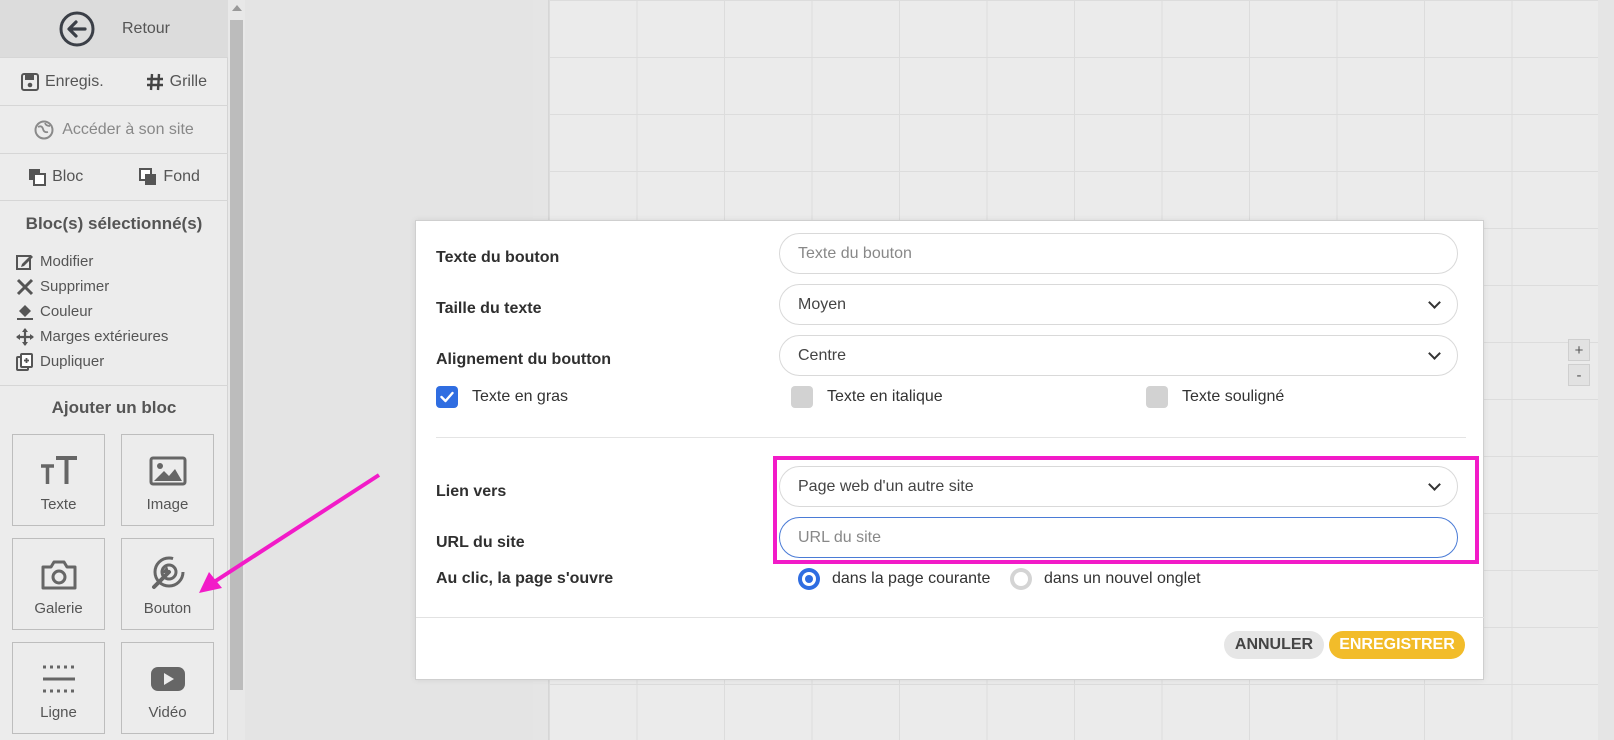 This screenshot has height=740, width=1614. What do you see at coordinates (25, 312) in the screenshot?
I see `paint-bucket-icon` at bounding box center [25, 312].